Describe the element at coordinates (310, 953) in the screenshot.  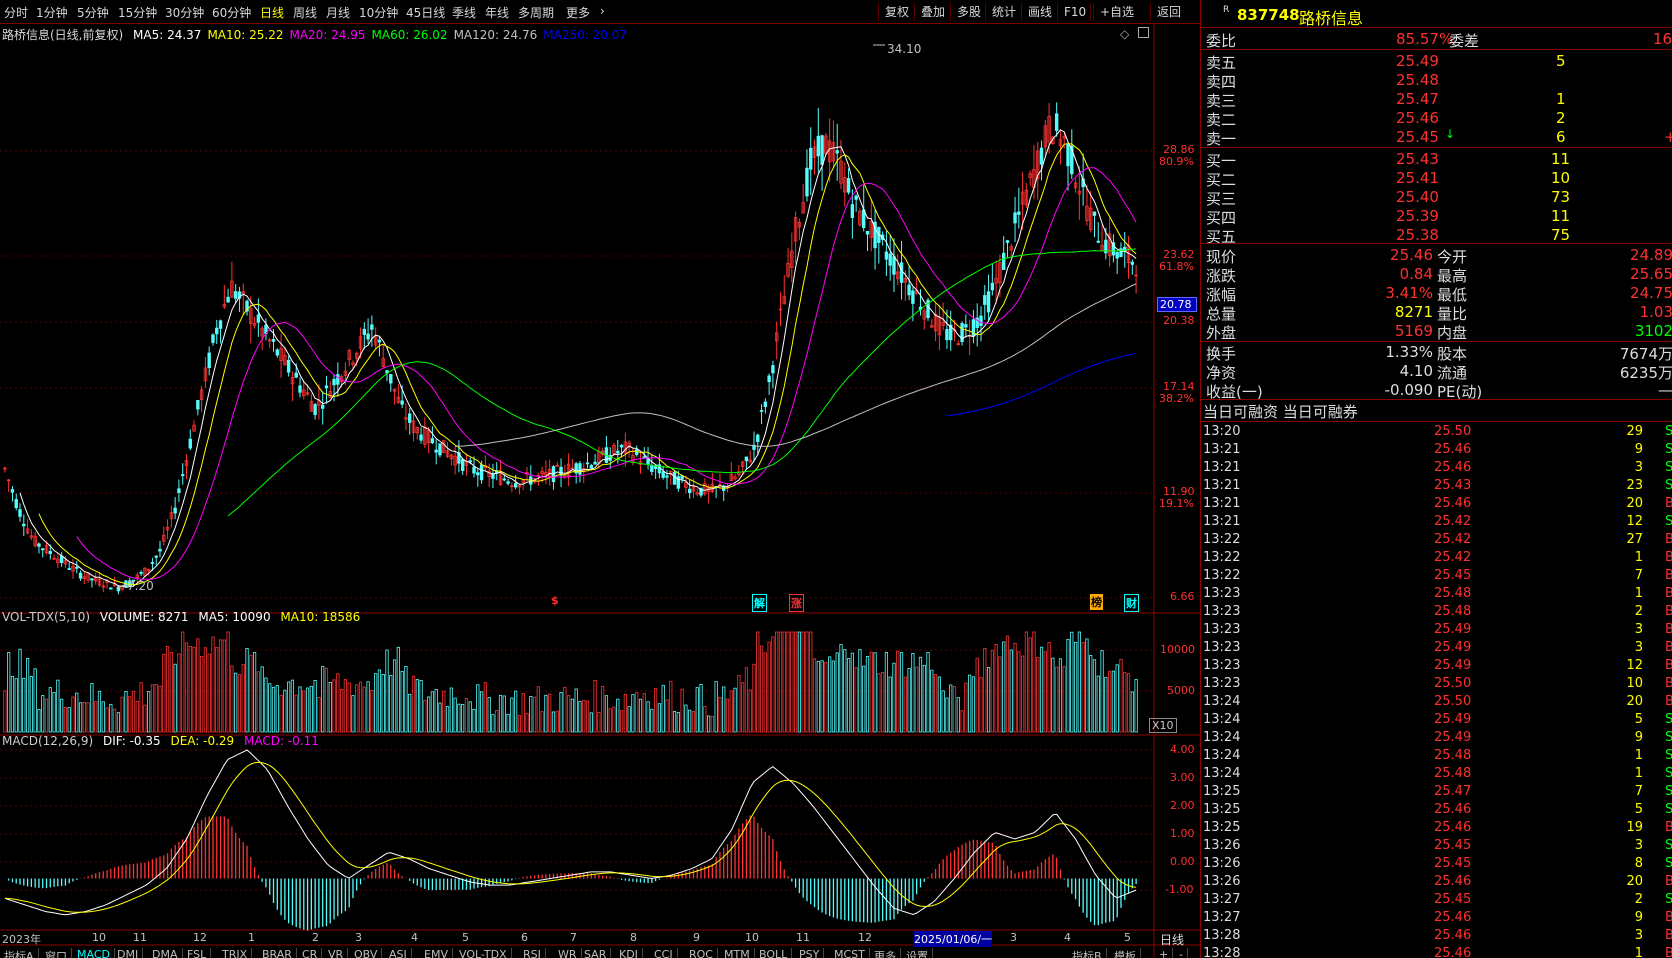
I see `tab-cr: CR` at that location.